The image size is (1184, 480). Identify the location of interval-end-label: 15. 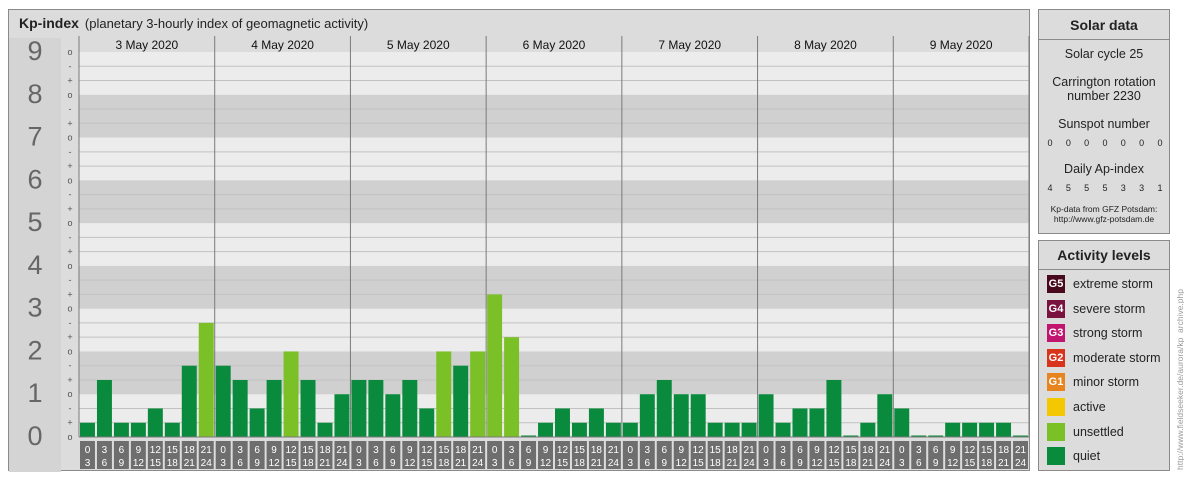
(834, 463).